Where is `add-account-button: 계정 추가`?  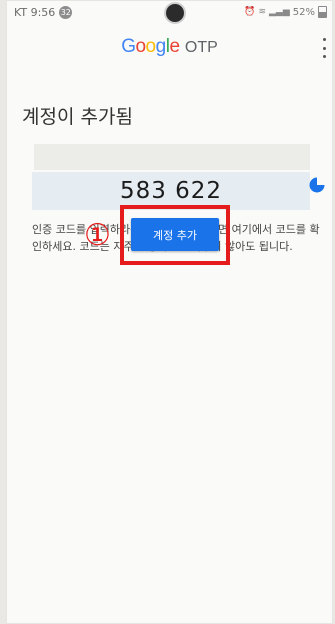
add-account-button: 계정 추가 is located at coordinates (175, 234).